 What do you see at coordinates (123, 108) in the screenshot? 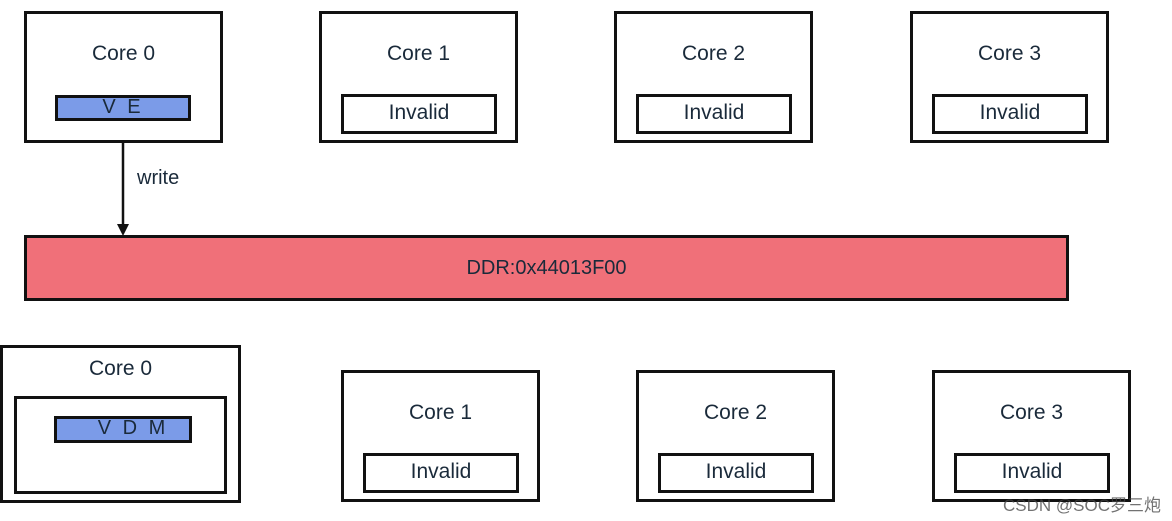
I see `register-ve: V E` at bounding box center [123, 108].